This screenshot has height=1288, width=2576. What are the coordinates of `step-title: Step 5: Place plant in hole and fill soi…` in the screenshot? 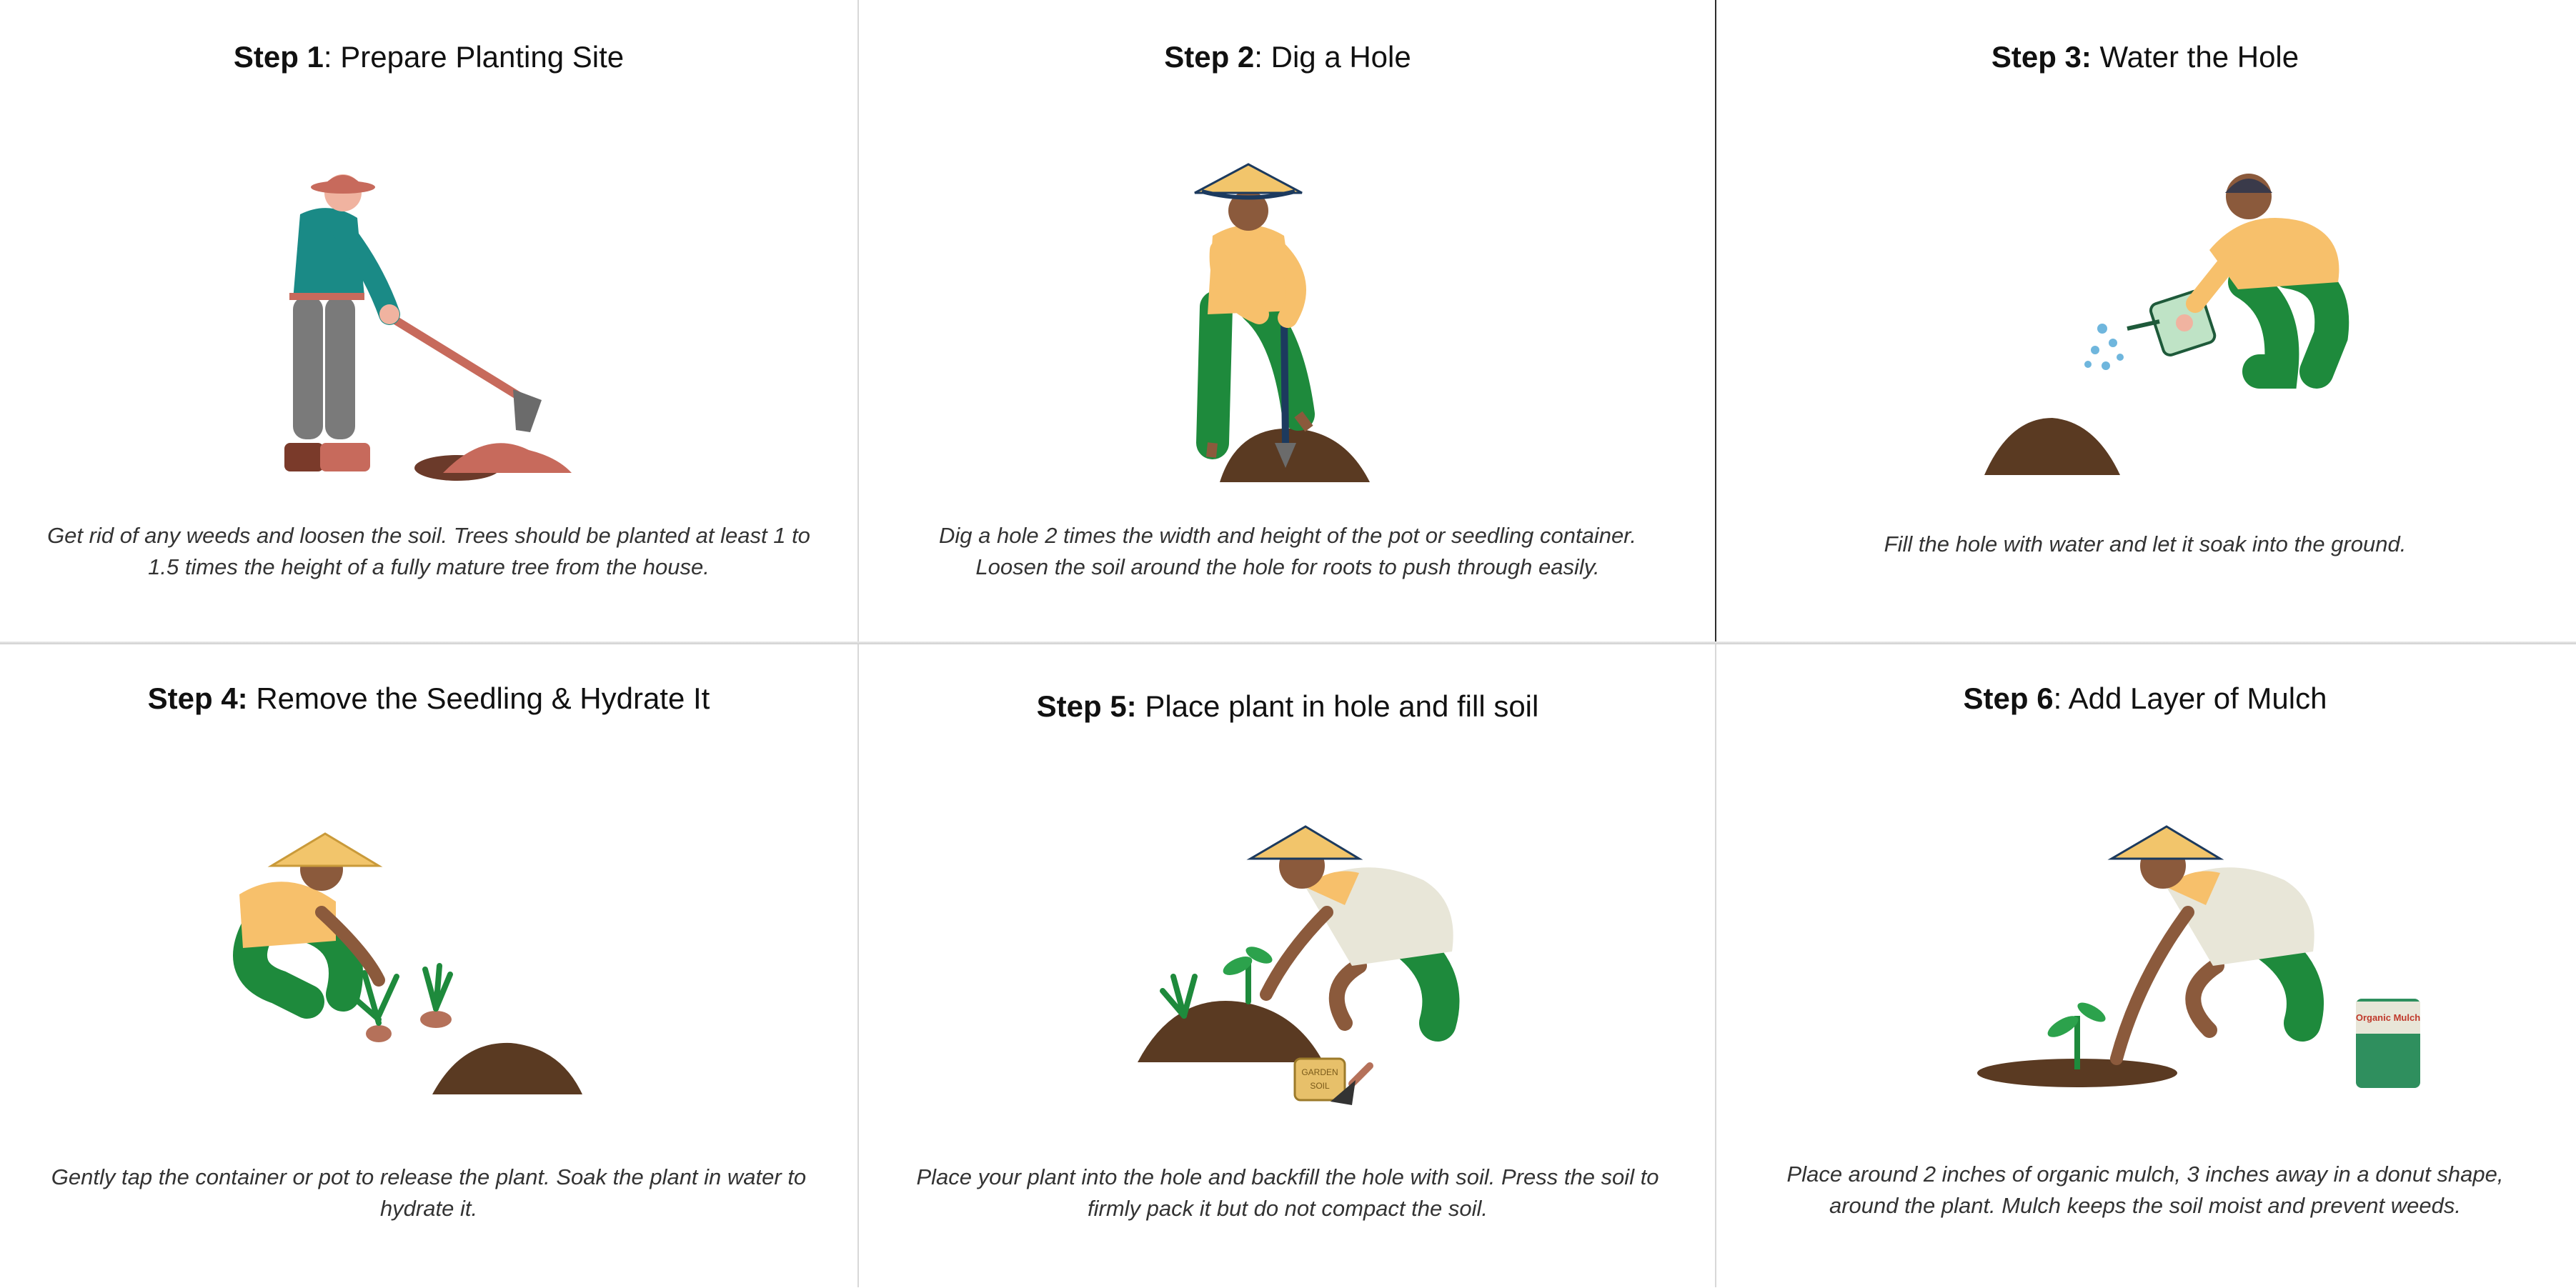 It's located at (1287, 706).